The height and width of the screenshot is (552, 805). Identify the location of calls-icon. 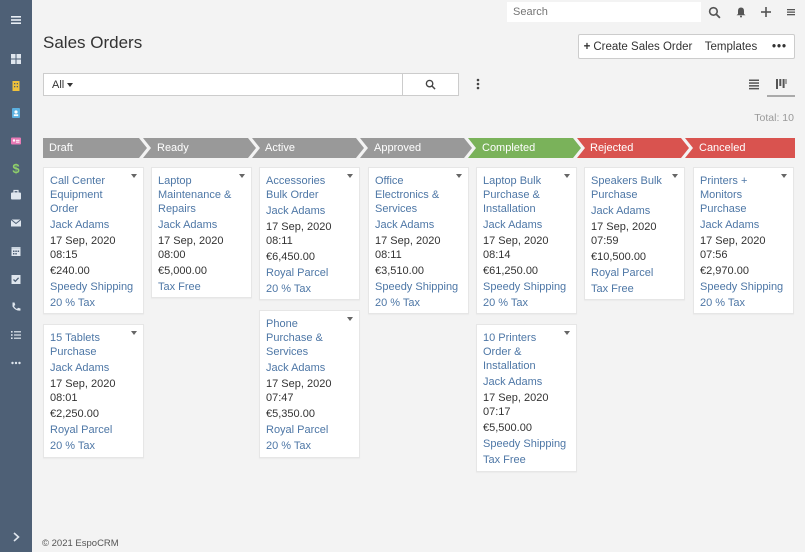
(16, 307).